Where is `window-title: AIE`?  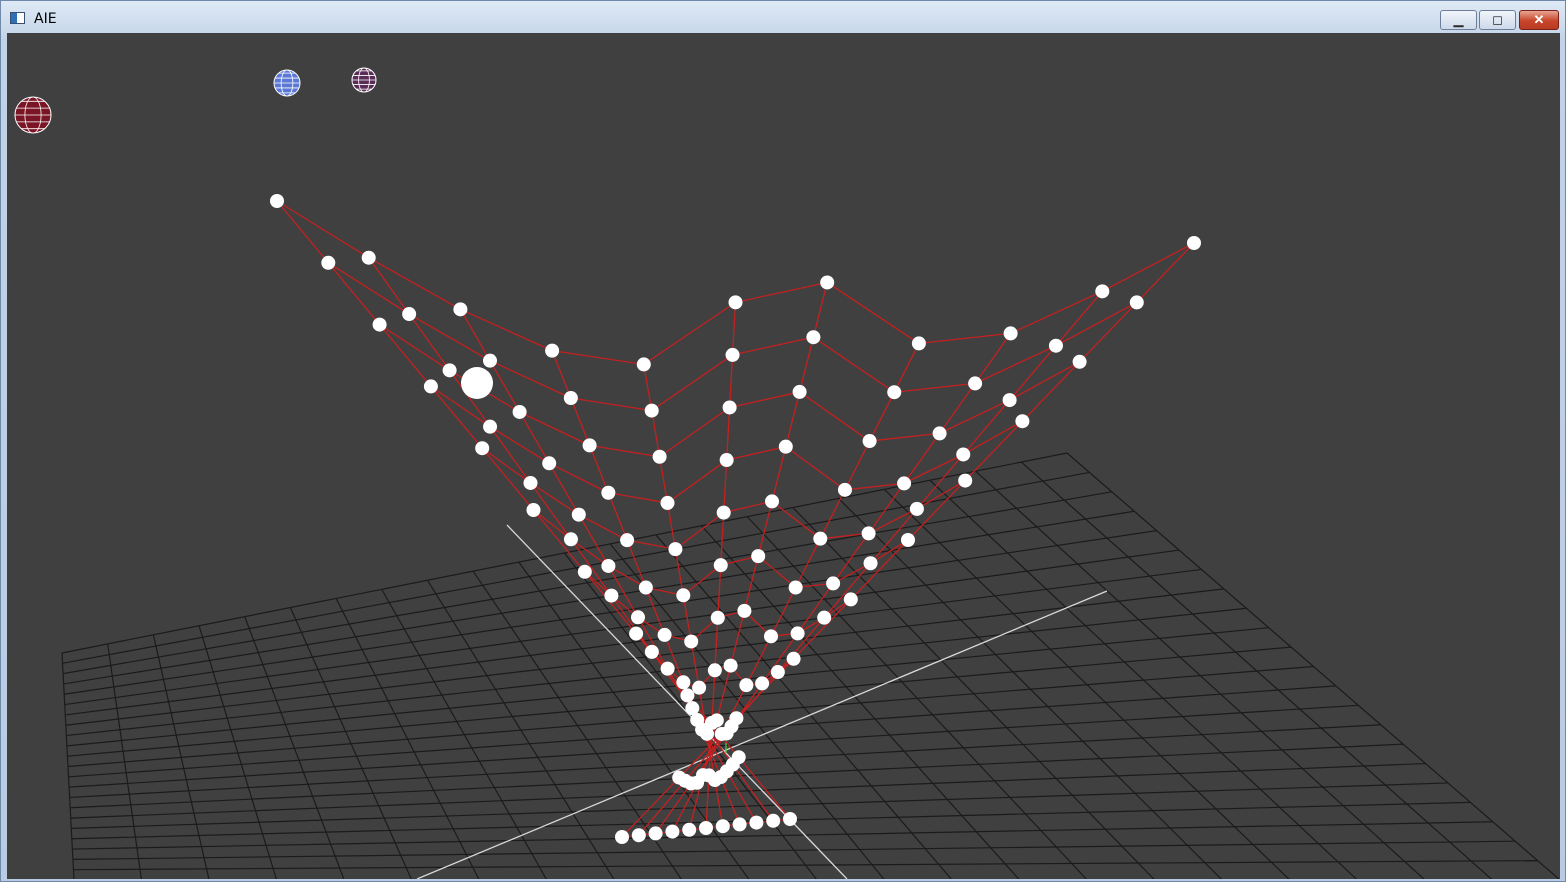
window-title: AIE is located at coordinates (45, 19).